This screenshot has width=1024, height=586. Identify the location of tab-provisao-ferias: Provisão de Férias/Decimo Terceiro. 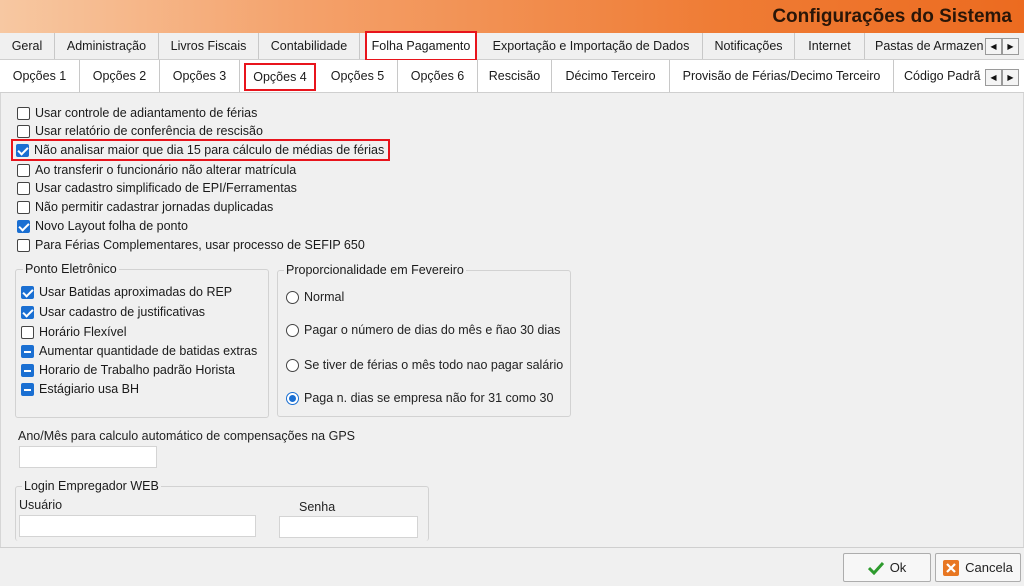
(782, 76).